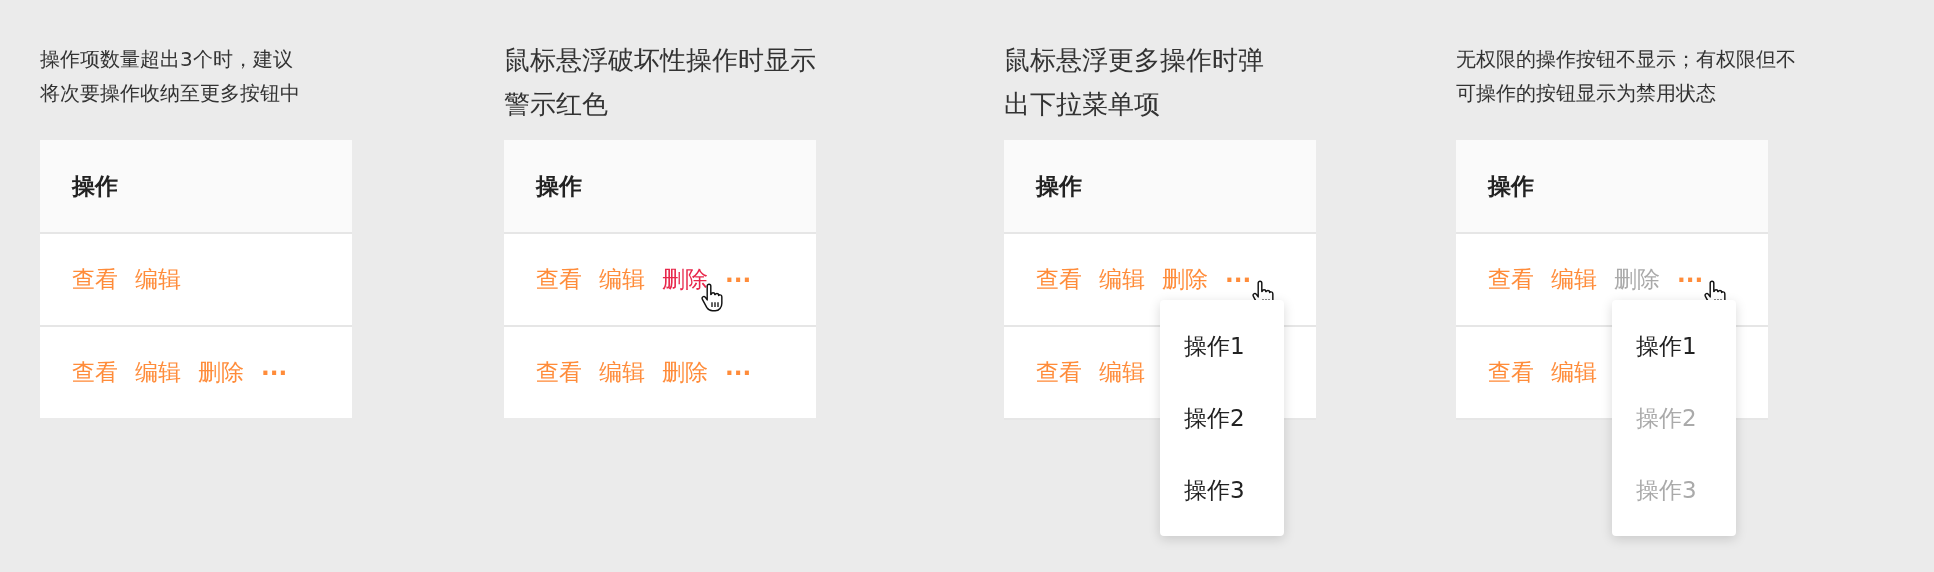 The height and width of the screenshot is (572, 1934). I want to click on menu-item: 操作3, so click(1222, 490).